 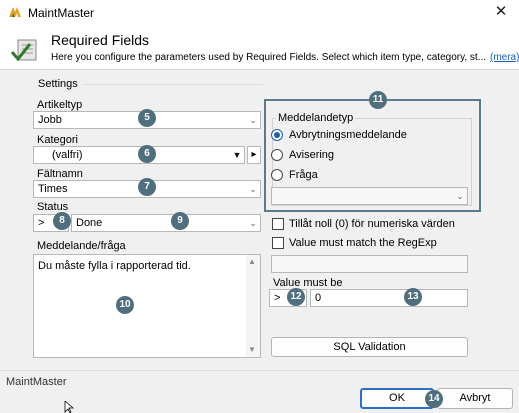 I want to click on status-value: Done, so click(x=89, y=223).